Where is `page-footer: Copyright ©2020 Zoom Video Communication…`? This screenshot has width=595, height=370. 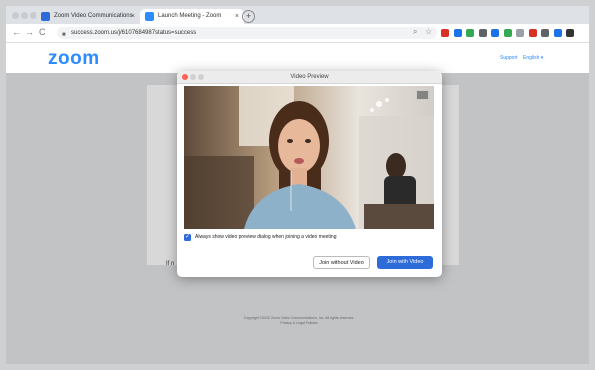 page-footer: Copyright ©2020 Zoom Video Communication… is located at coordinates (299, 321).